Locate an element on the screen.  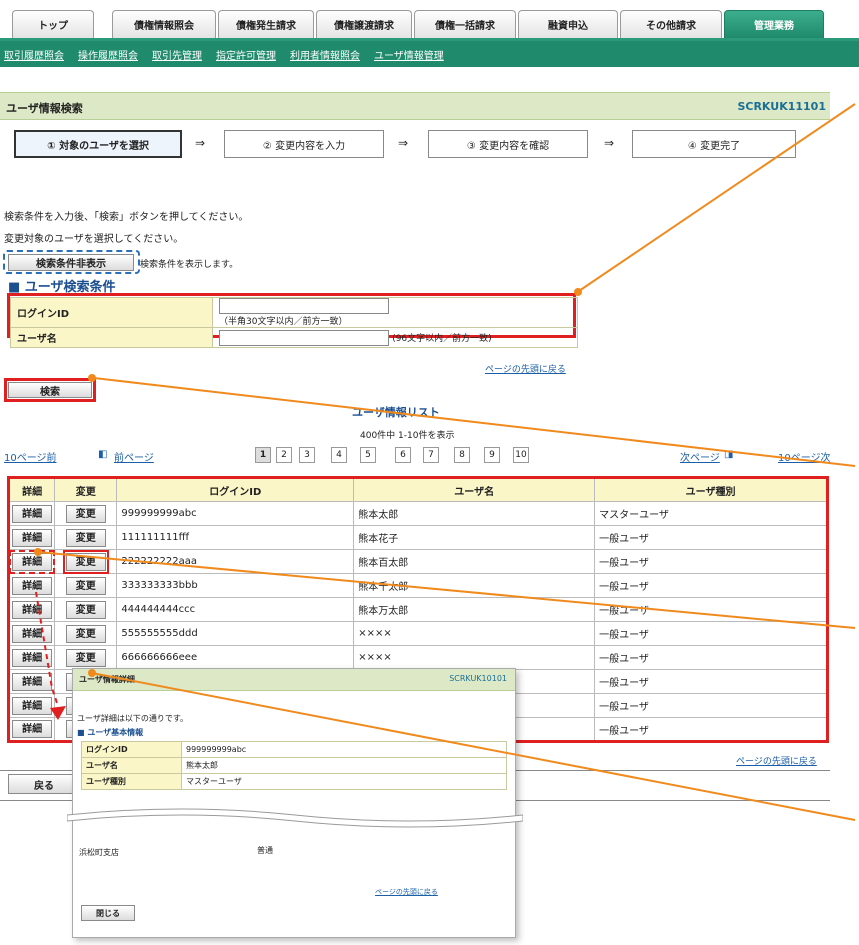
callout-dot-conditions is located at coordinates (578, 292).